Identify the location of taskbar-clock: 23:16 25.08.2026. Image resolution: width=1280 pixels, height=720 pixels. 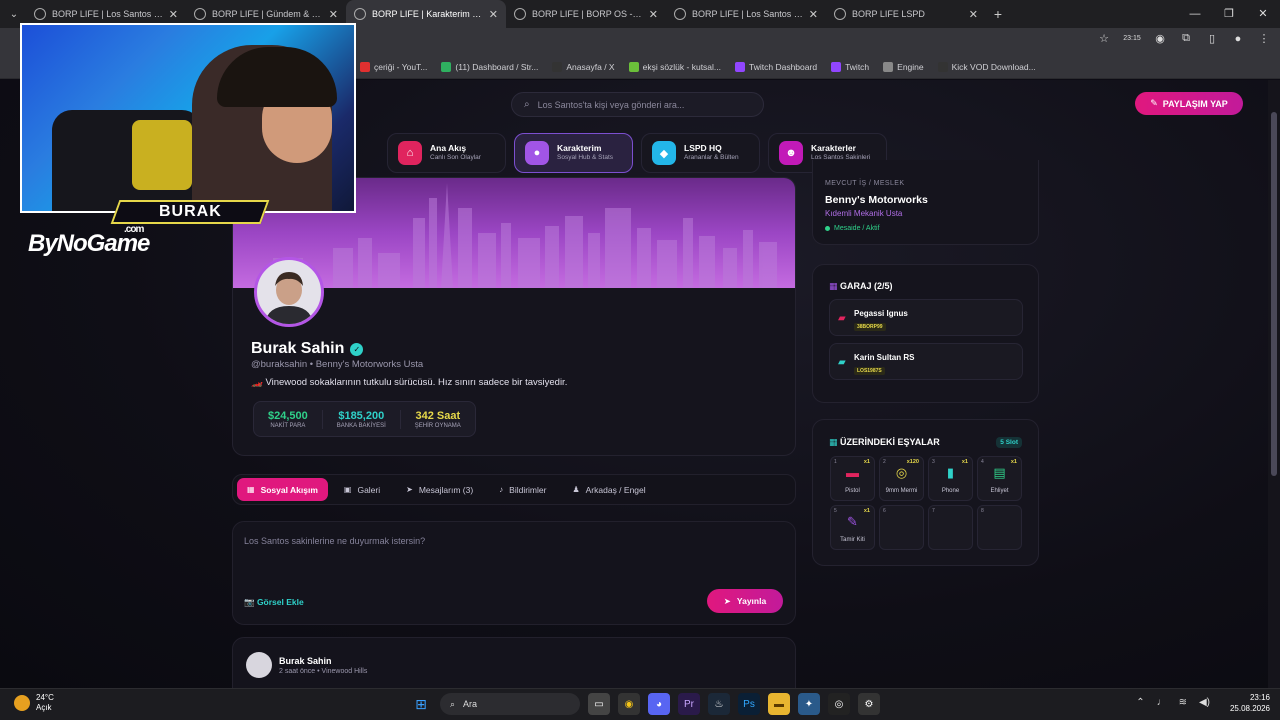
(1250, 704).